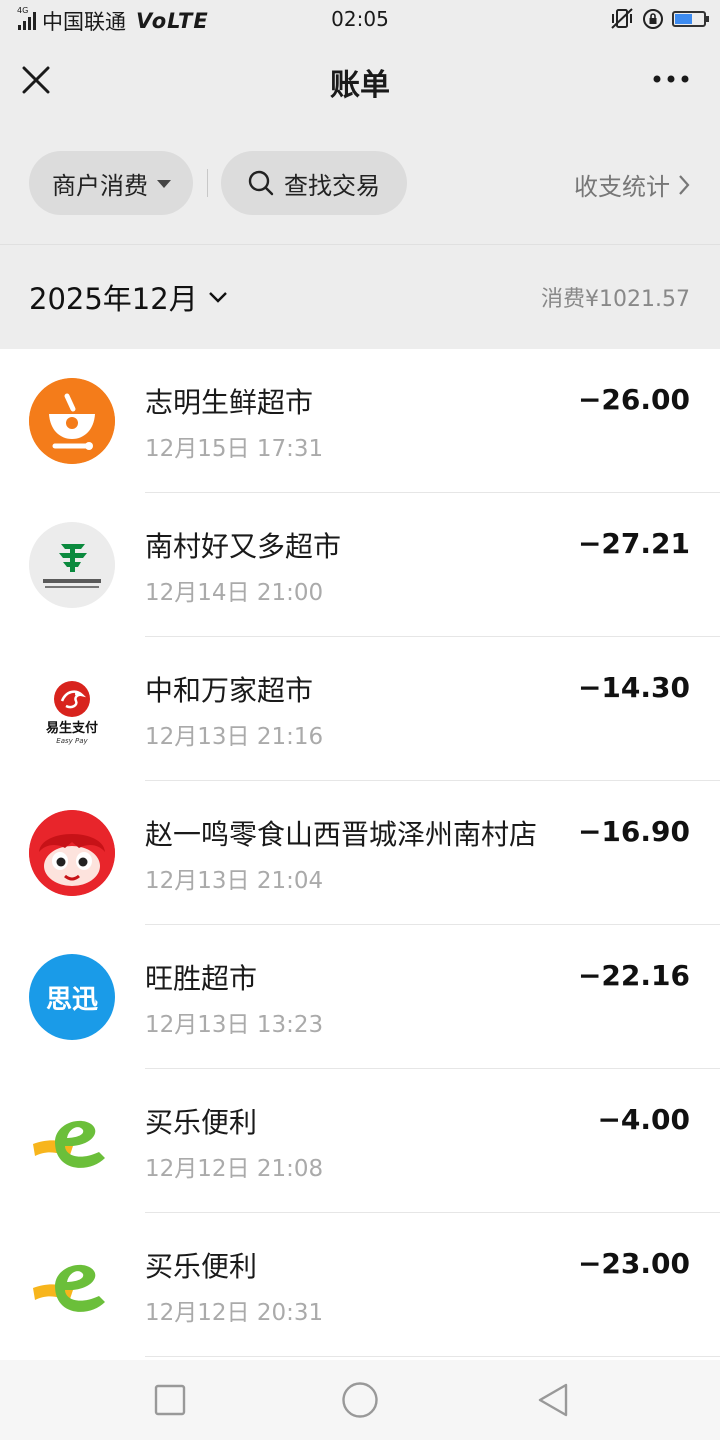 This screenshot has height=1440, width=720. I want to click on square-icon, so click(170, 1400).